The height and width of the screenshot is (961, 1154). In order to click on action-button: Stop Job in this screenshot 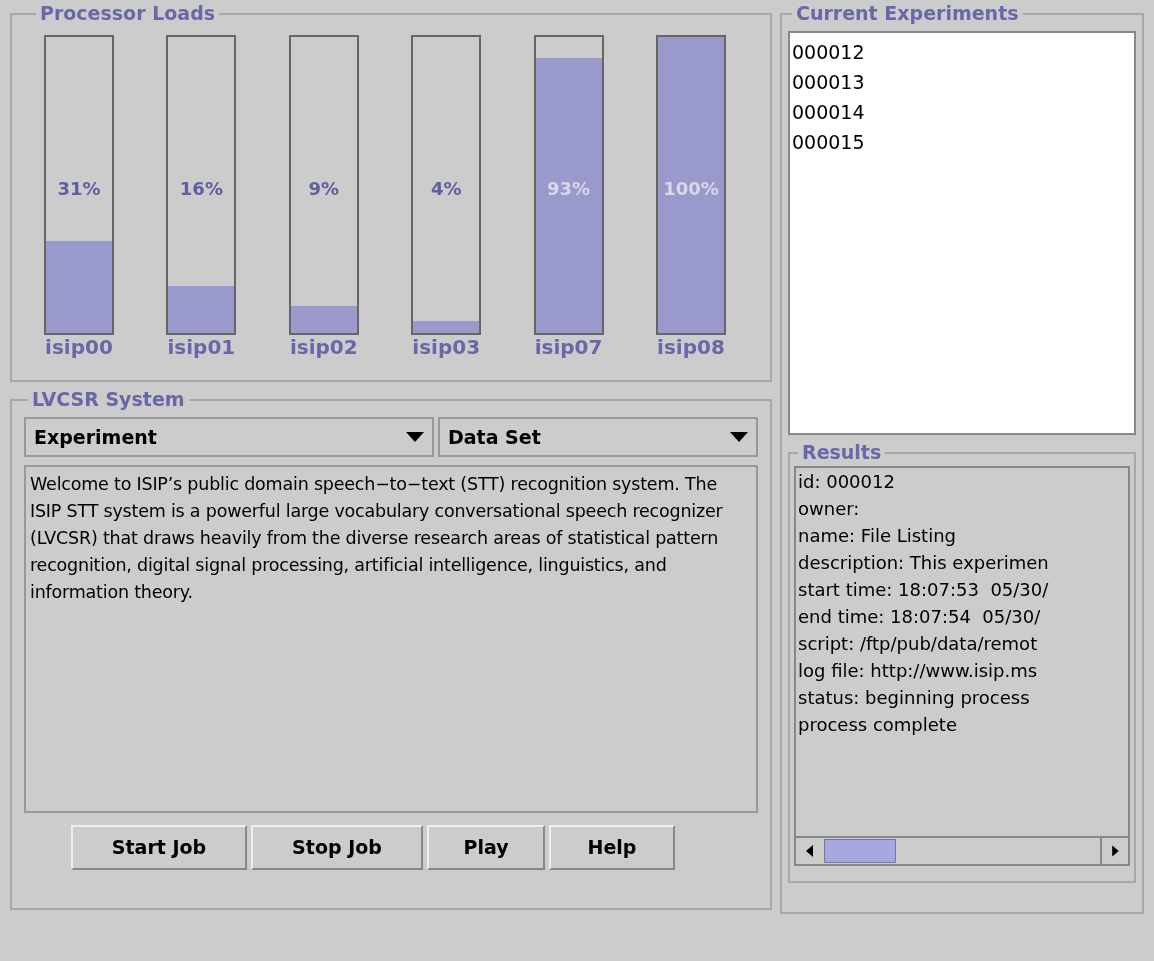, I will do `click(337, 847)`.